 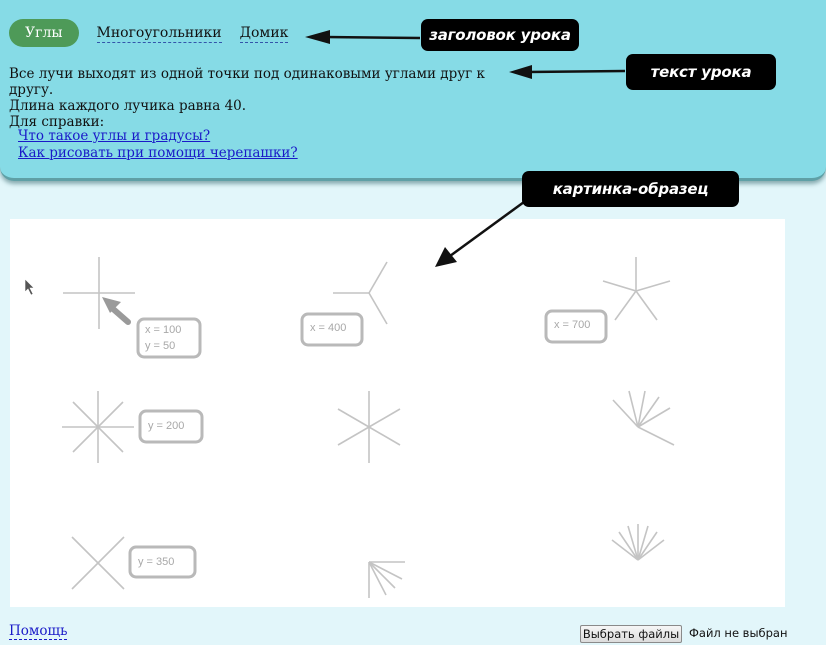 I want to click on callout-sample-picture: картинка-образец, so click(x=630, y=189).